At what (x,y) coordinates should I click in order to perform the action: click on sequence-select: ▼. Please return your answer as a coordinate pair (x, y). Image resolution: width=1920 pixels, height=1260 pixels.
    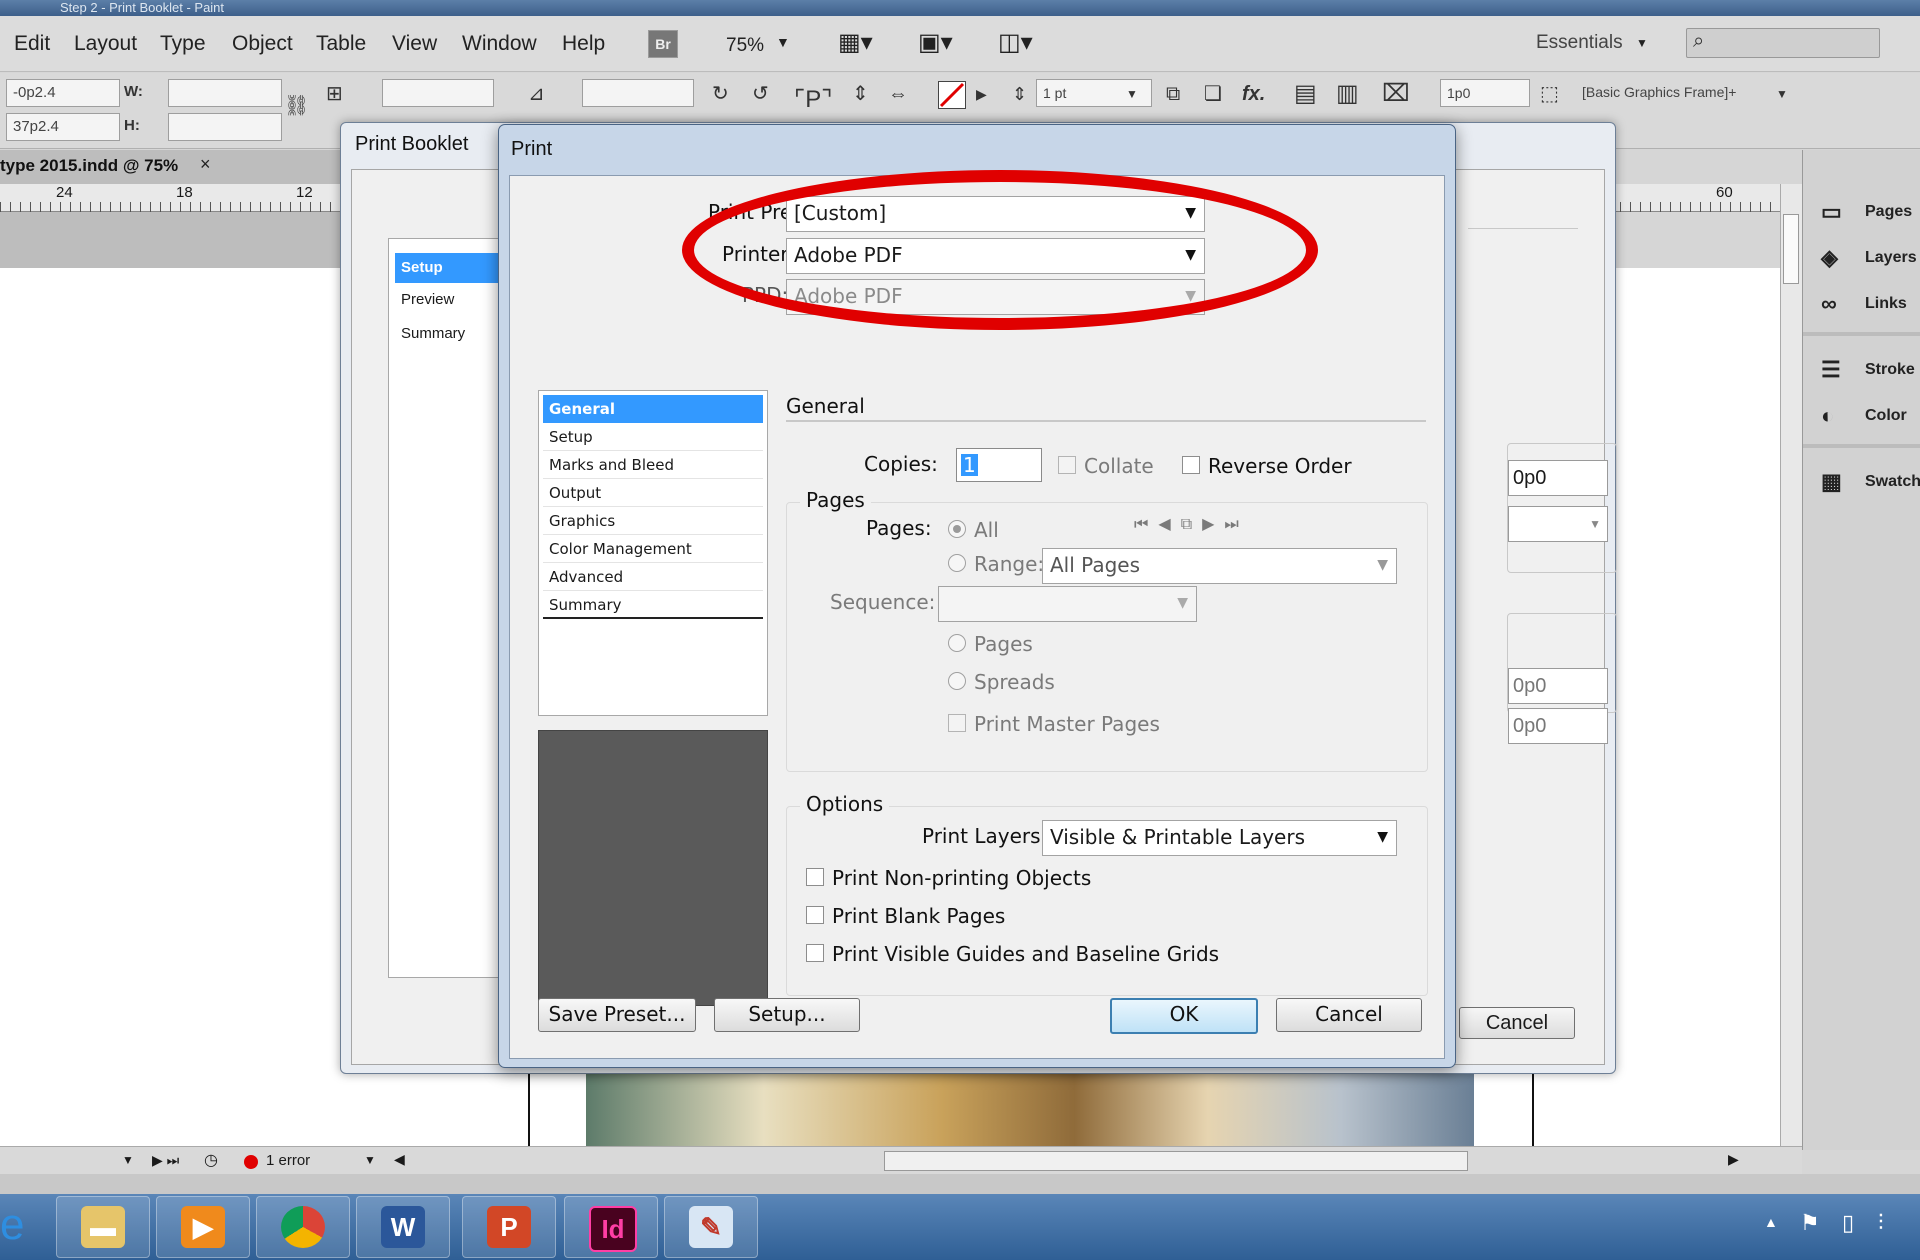
    Looking at the image, I should click on (1067, 604).